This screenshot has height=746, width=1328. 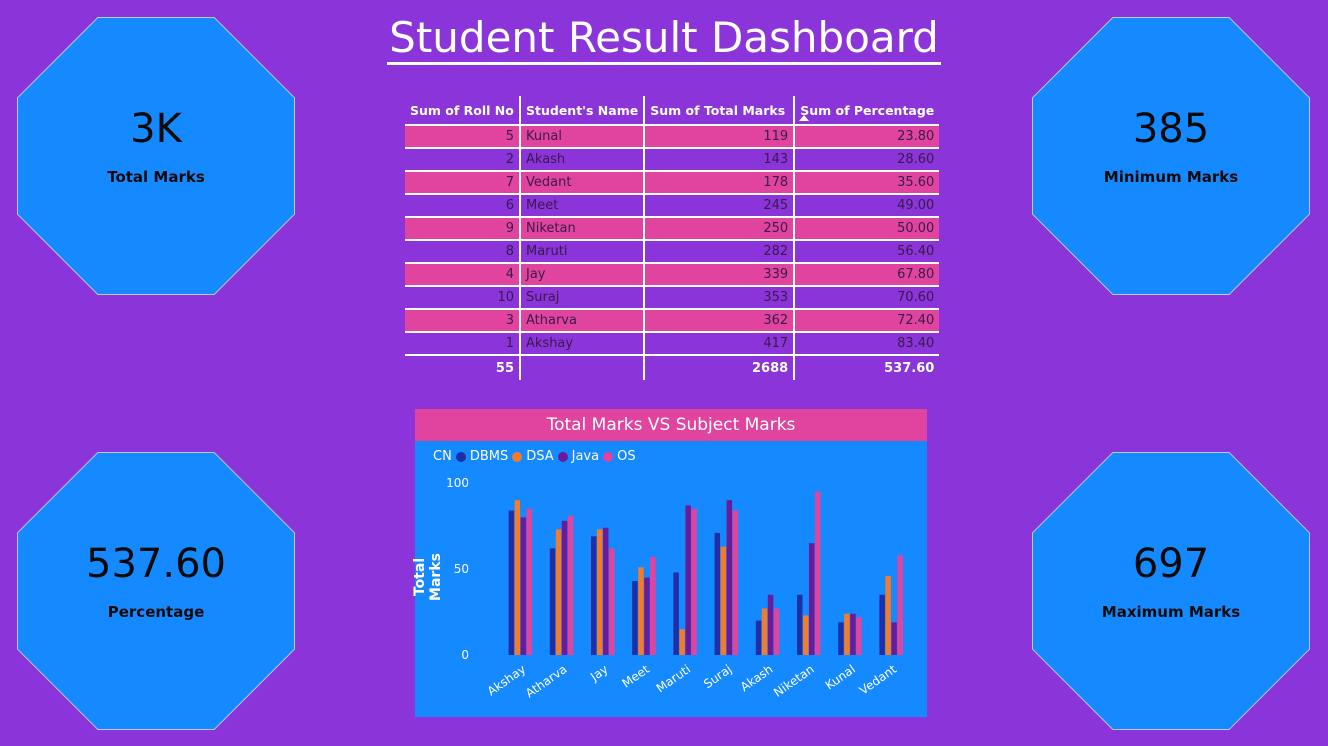 I want to click on table-row: 8 Maruti 282 56.40, so click(x=672, y=252).